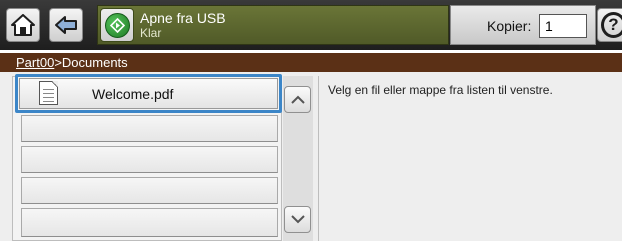 The height and width of the screenshot is (241, 622). I want to click on file-name: Welcome.pdf, so click(133, 94).